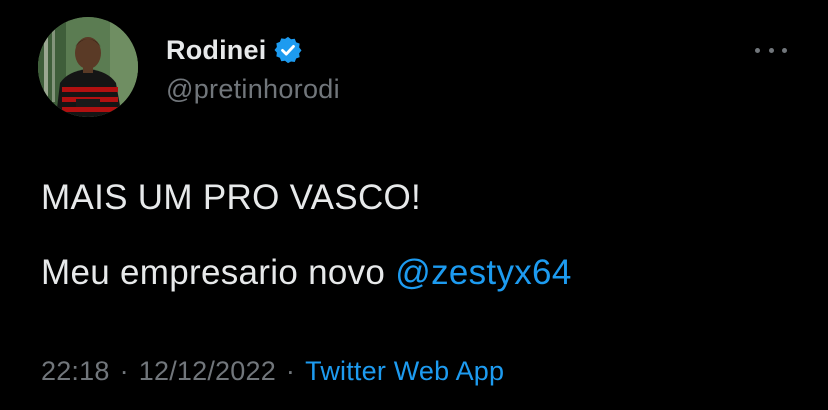 The height and width of the screenshot is (410, 828). What do you see at coordinates (404, 371) in the screenshot?
I see `tweet-source: Twitter Web App` at bounding box center [404, 371].